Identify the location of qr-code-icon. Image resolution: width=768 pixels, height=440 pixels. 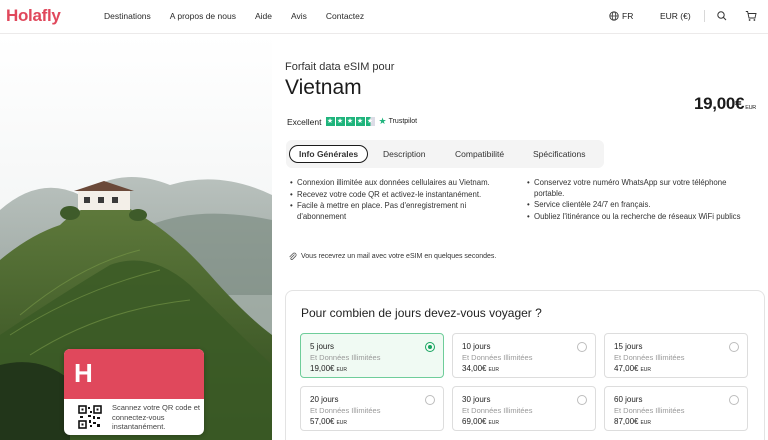
(90, 417).